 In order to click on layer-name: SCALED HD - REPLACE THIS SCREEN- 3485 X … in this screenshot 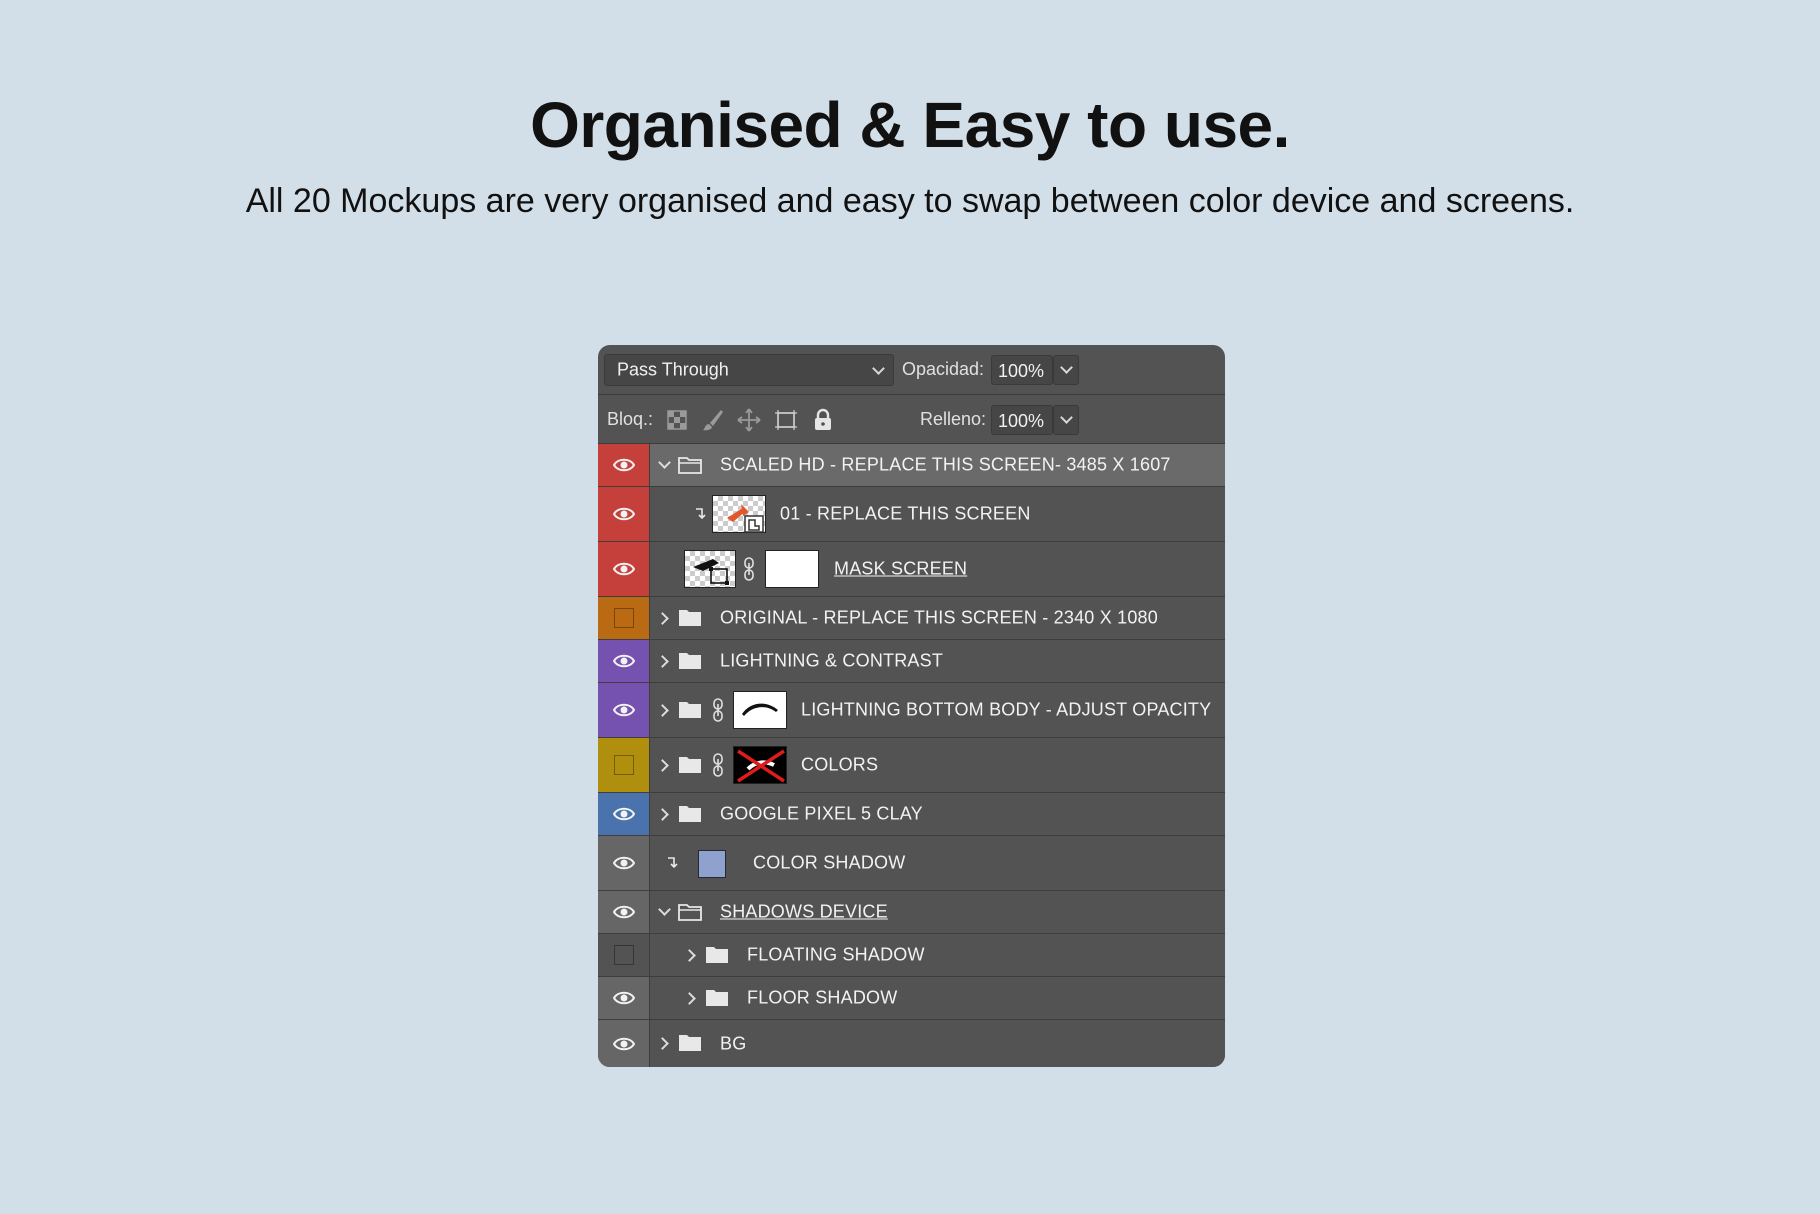, I will do `click(945, 464)`.